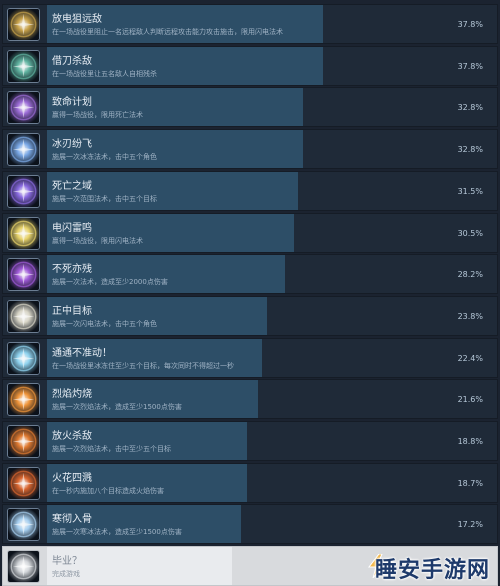  I want to click on achievement-title: 冰刃纷飞, so click(72, 145).